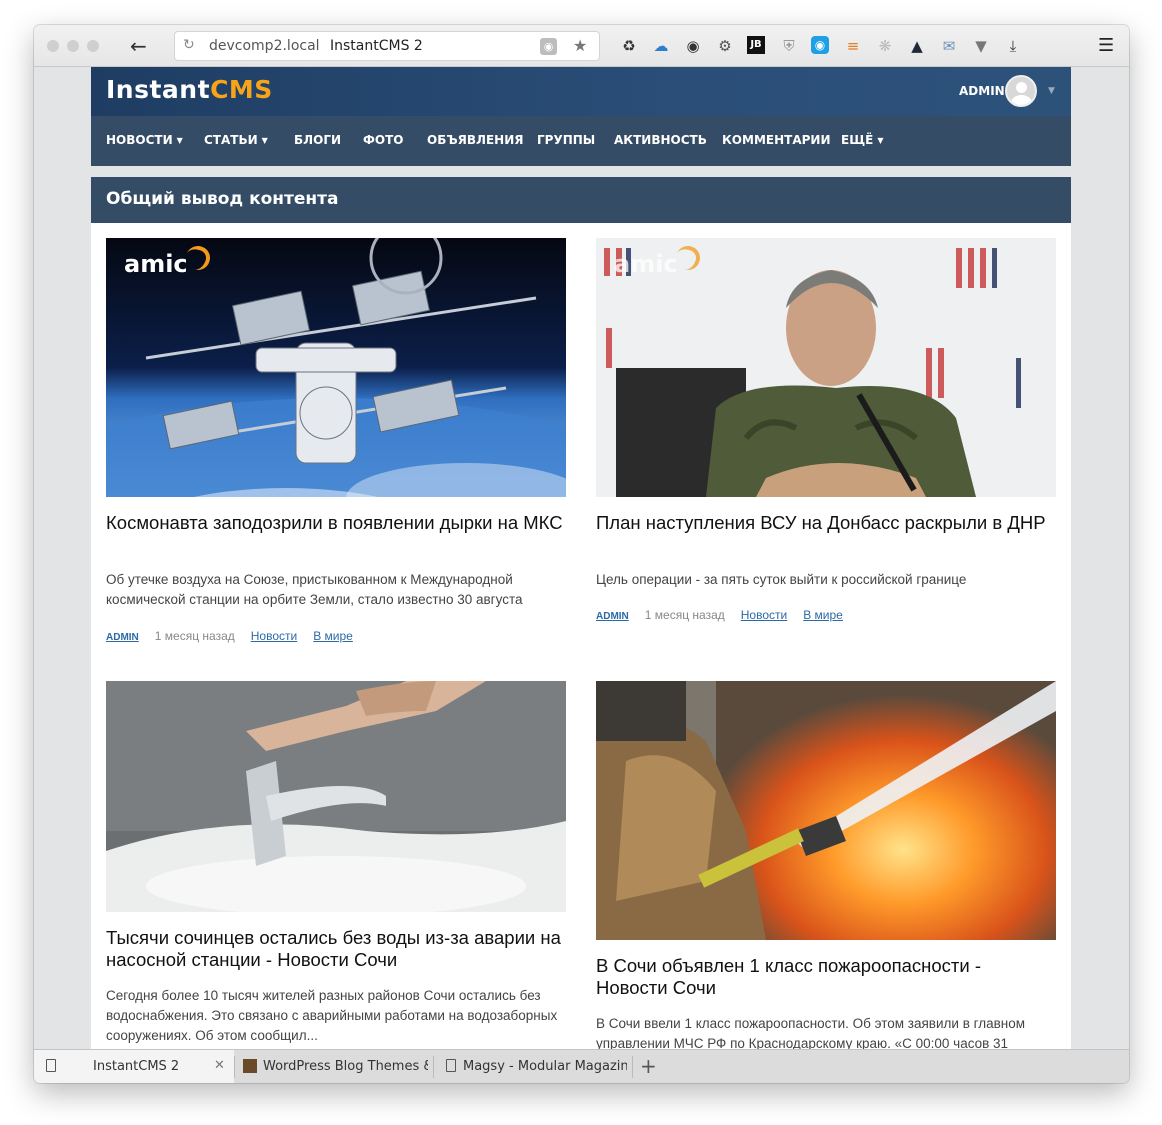 The height and width of the screenshot is (1125, 1162). What do you see at coordinates (1013, 46) in the screenshot?
I see `download-icon: ⤓` at bounding box center [1013, 46].